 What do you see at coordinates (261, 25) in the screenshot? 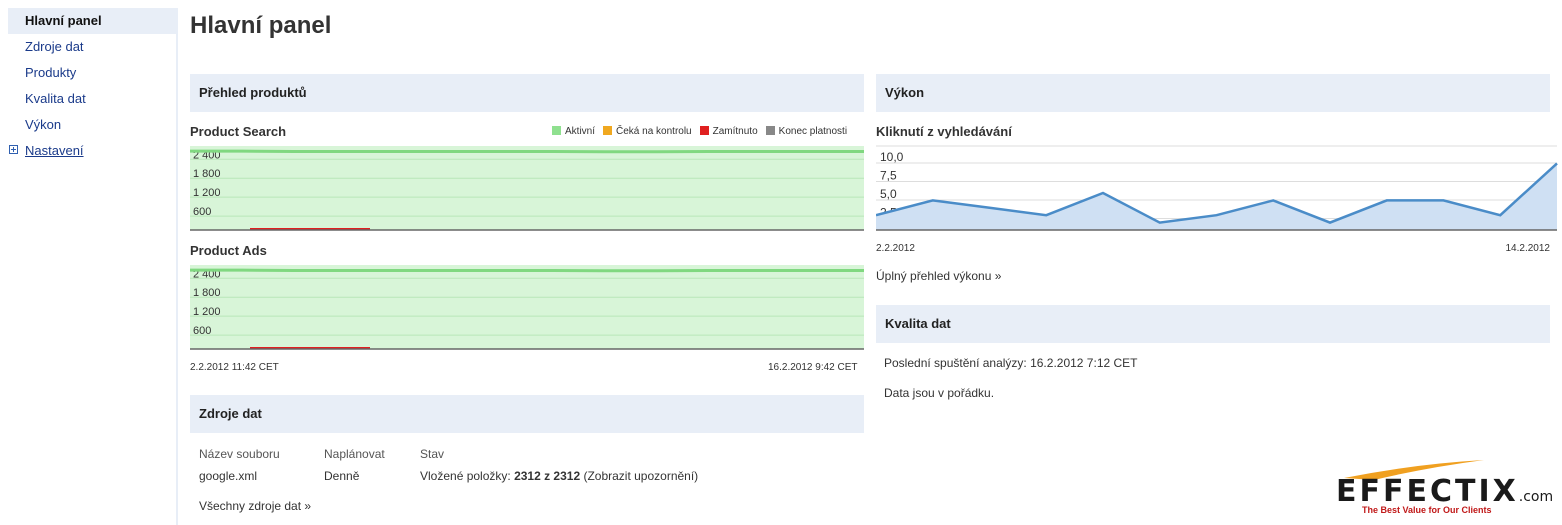
I see `page-title: Hlavní panel` at bounding box center [261, 25].